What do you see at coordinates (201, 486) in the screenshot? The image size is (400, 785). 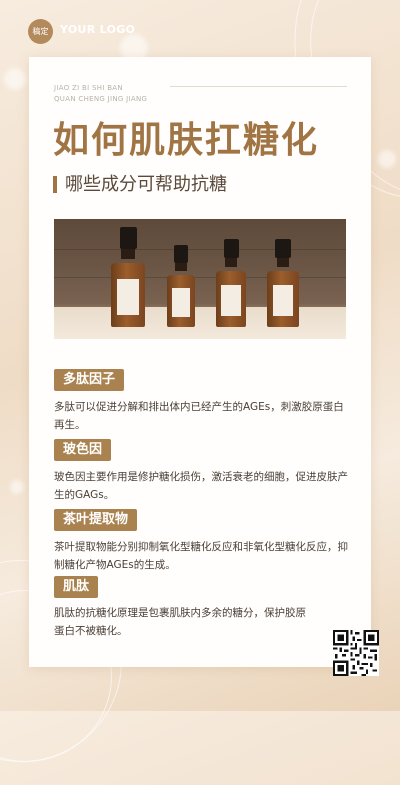 I see `section-text-pro-xylane: 玻色因主要作用是修护糖化损伤，激活衰老的细胞，促进皮肤产生的GAGs。` at bounding box center [201, 486].